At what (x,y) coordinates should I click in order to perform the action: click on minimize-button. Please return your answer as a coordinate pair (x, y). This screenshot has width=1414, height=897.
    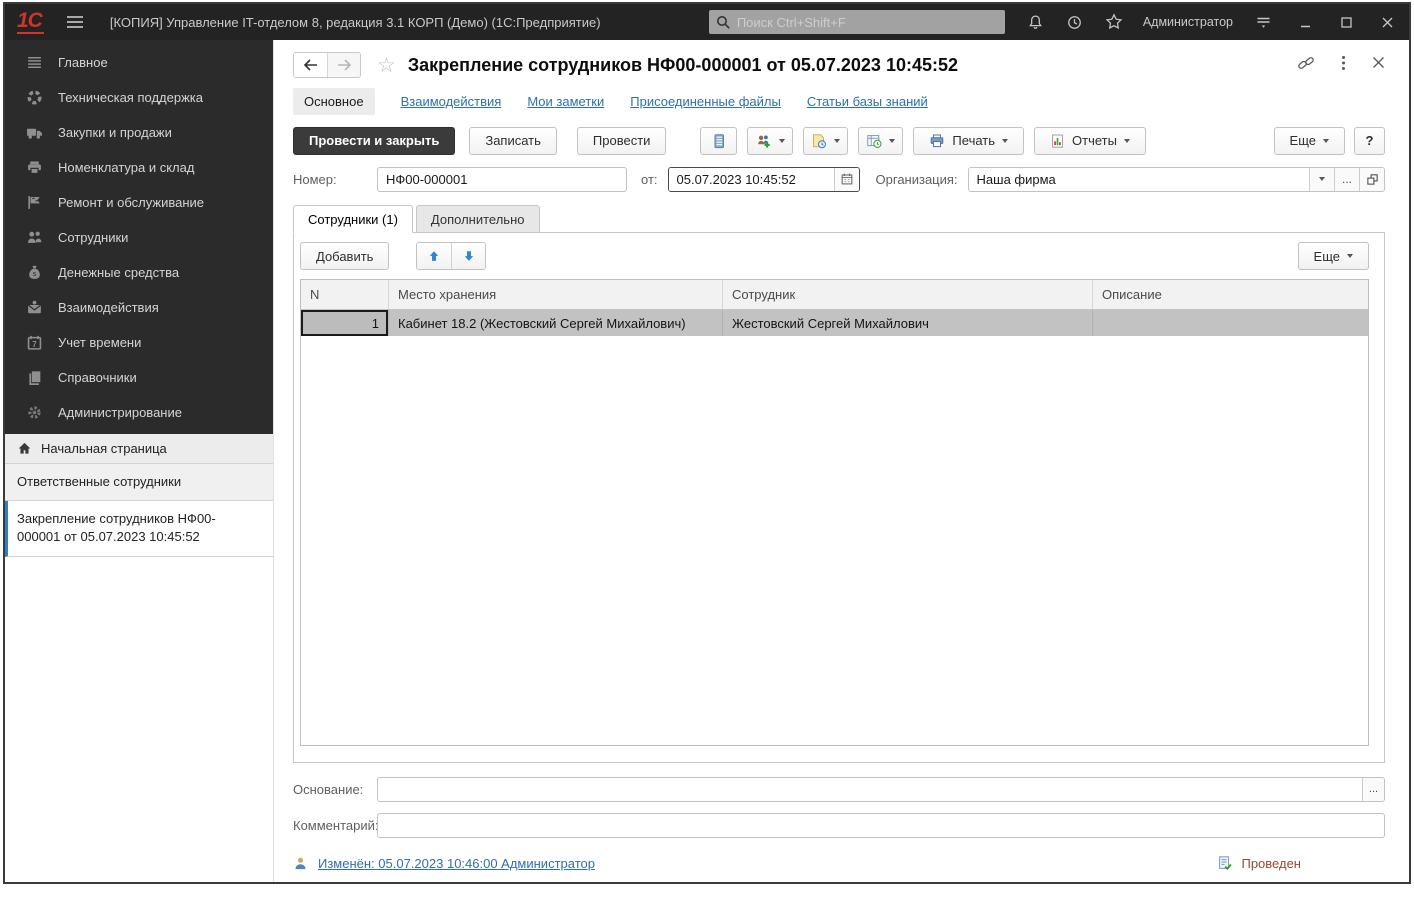
    Looking at the image, I should click on (1305, 22).